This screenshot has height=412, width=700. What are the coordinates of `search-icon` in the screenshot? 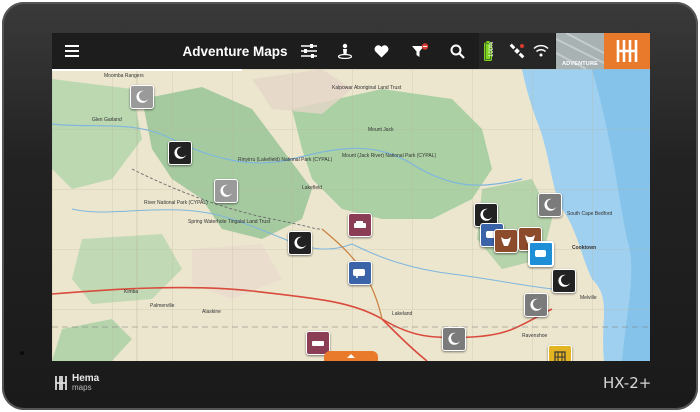 It's located at (457, 51).